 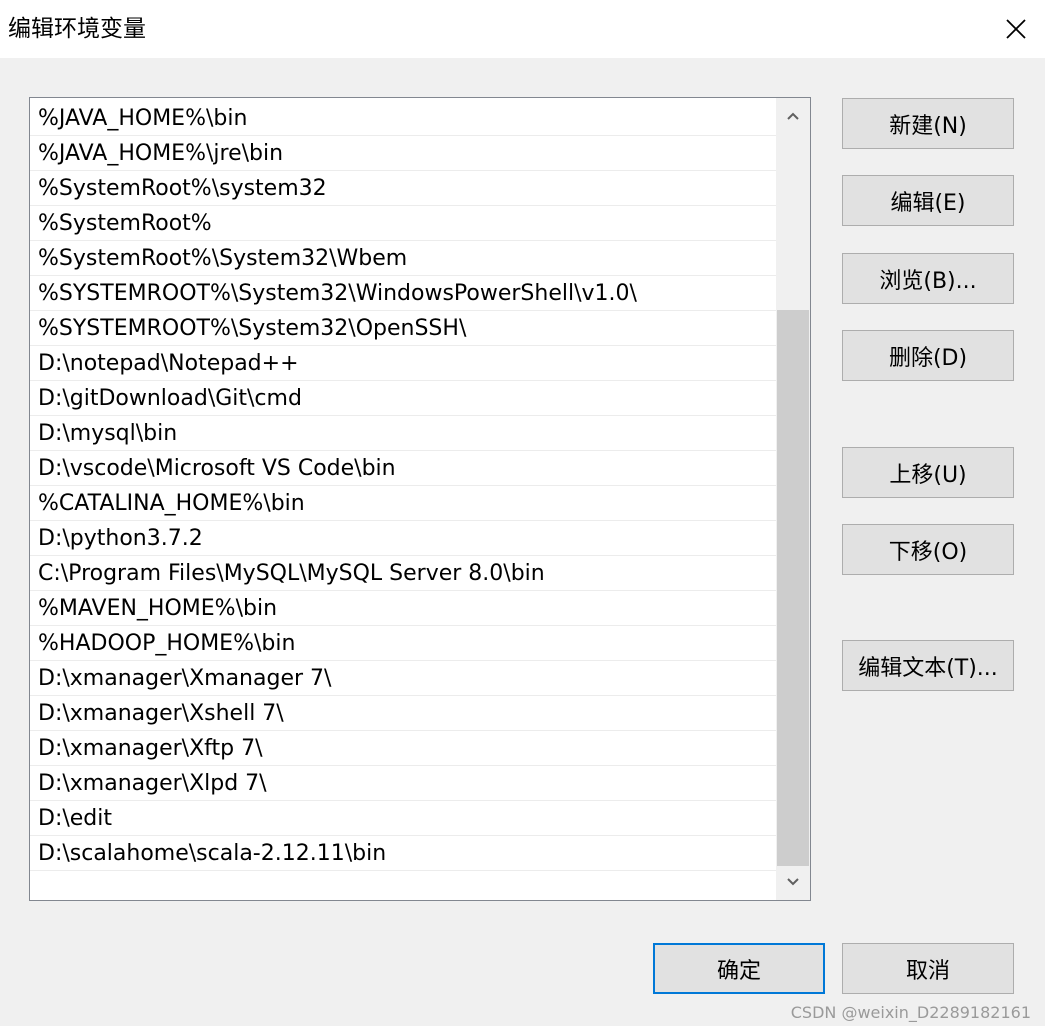 I want to click on chevron-up-icon, so click(x=793, y=116).